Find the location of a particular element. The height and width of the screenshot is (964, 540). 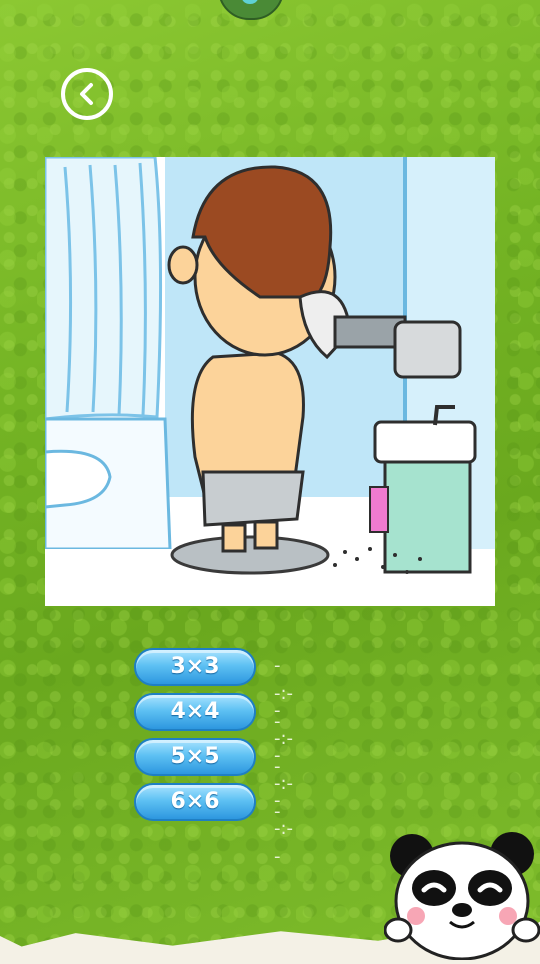

level-3x3-button: 3×3 is located at coordinates (195, 667).